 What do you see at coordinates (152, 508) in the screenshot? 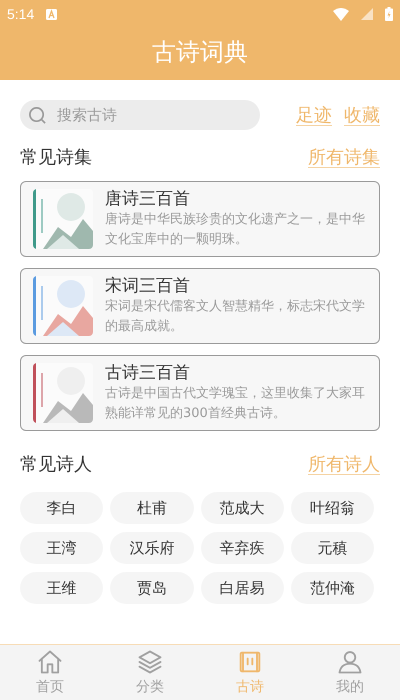
I see `poet-chip: 杜甫` at bounding box center [152, 508].